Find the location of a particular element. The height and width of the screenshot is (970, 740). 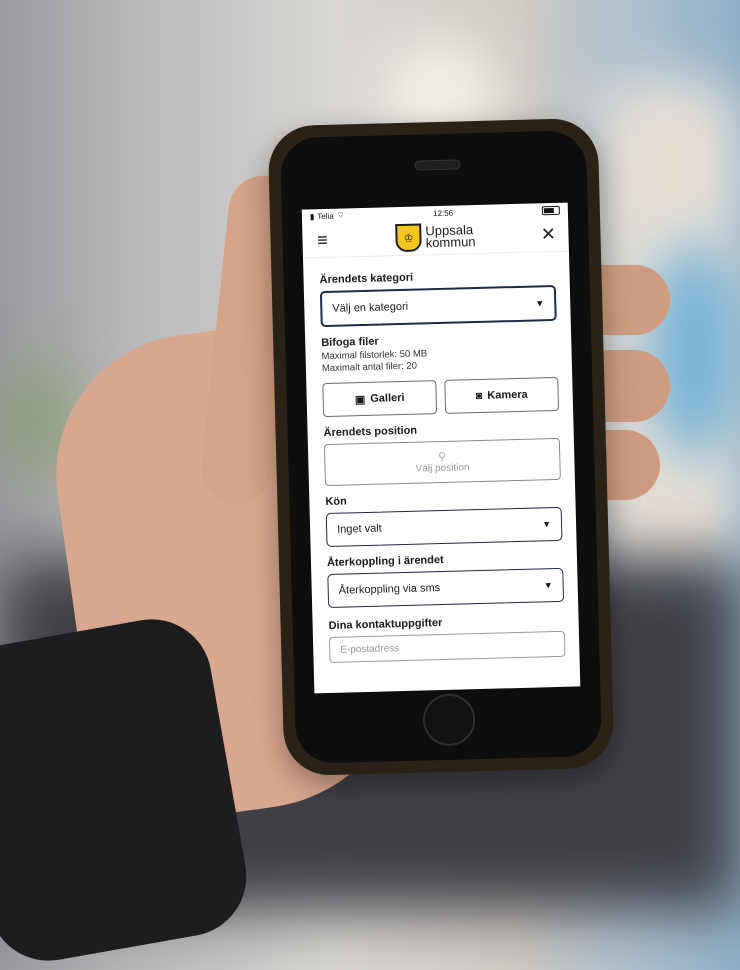

wifi-icon: ⌔ is located at coordinates (340, 215).